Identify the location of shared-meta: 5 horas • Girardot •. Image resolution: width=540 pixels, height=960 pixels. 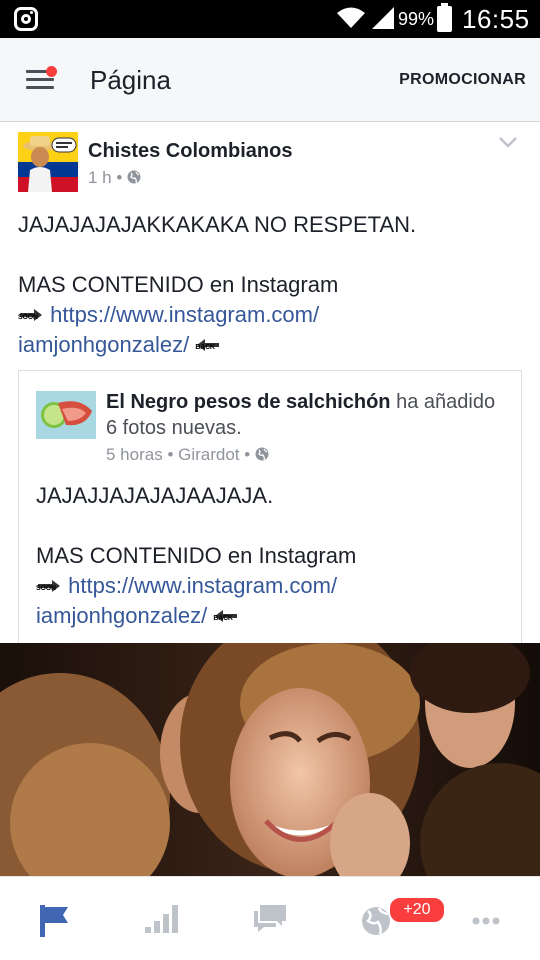
(187, 455).